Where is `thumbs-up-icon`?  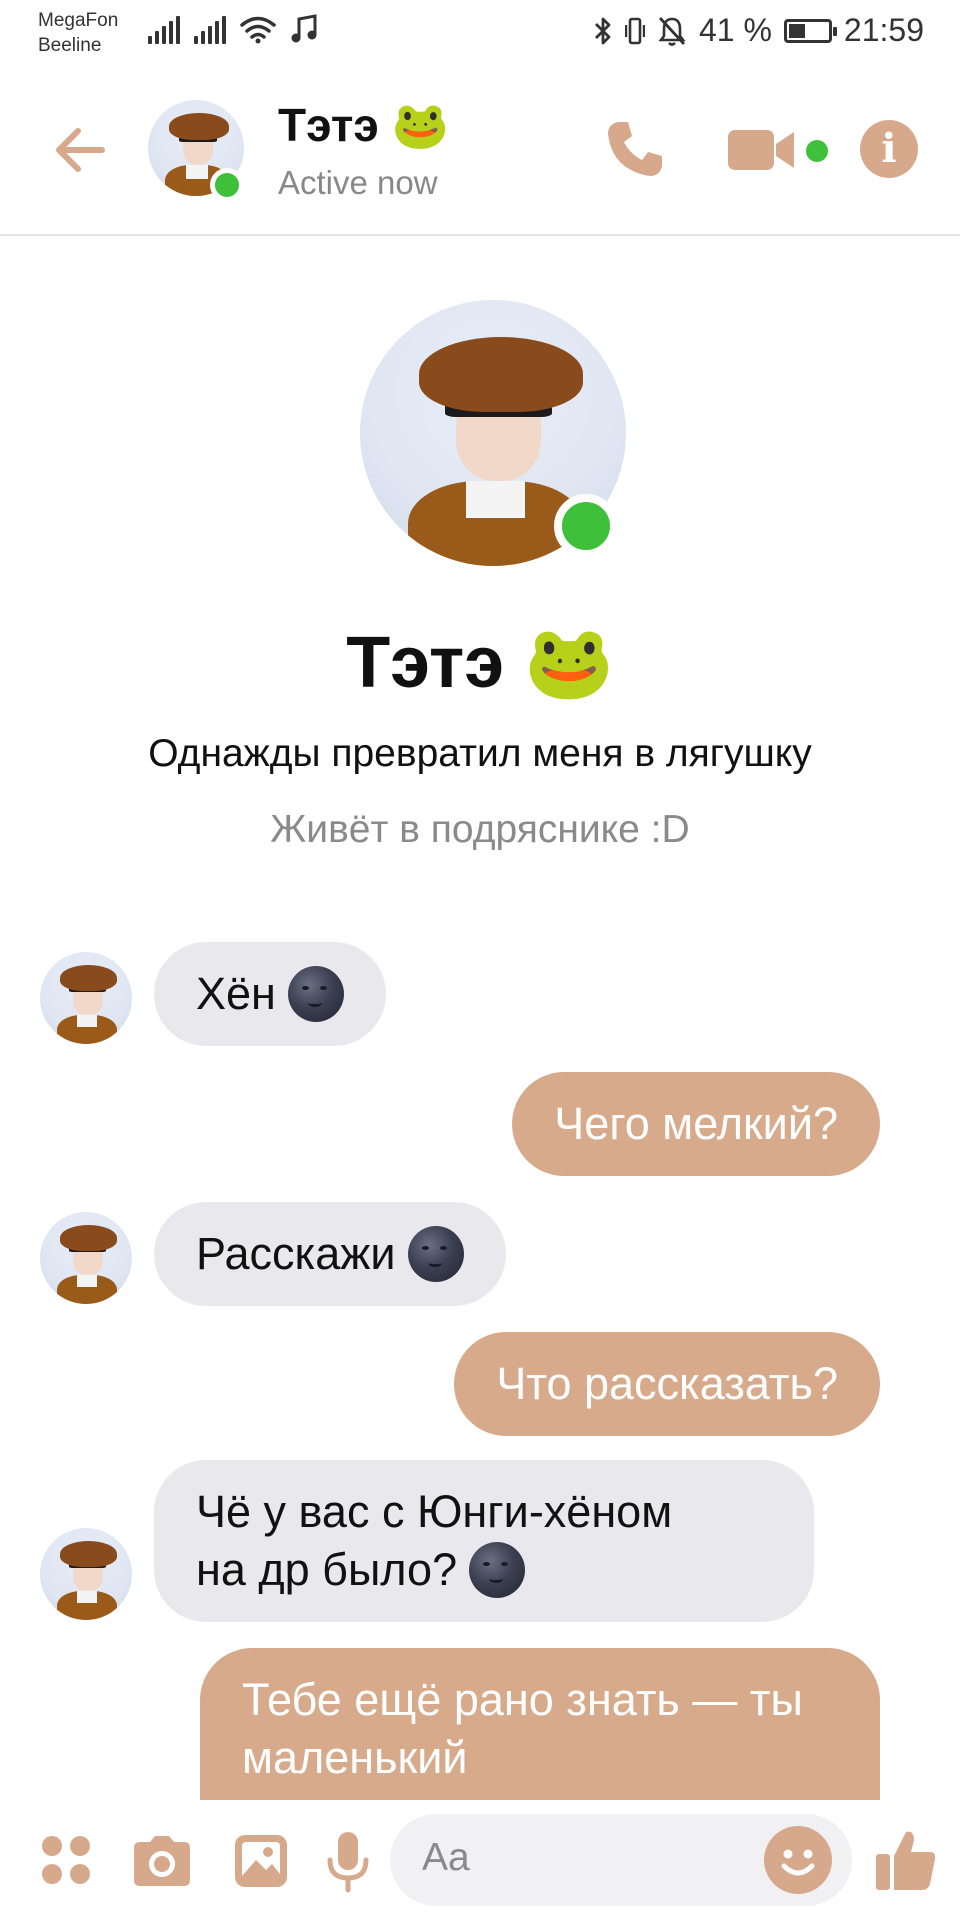 thumbs-up-icon is located at coordinates (906, 1860).